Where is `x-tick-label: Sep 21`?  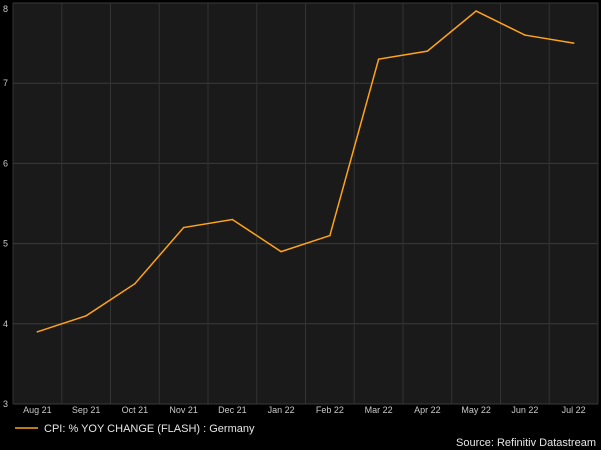 x-tick-label: Sep 21 is located at coordinates (86, 410).